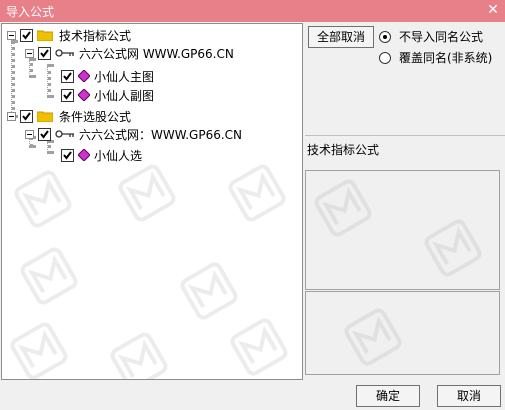  What do you see at coordinates (493, 10) in the screenshot?
I see `close-icon: ✕` at bounding box center [493, 10].